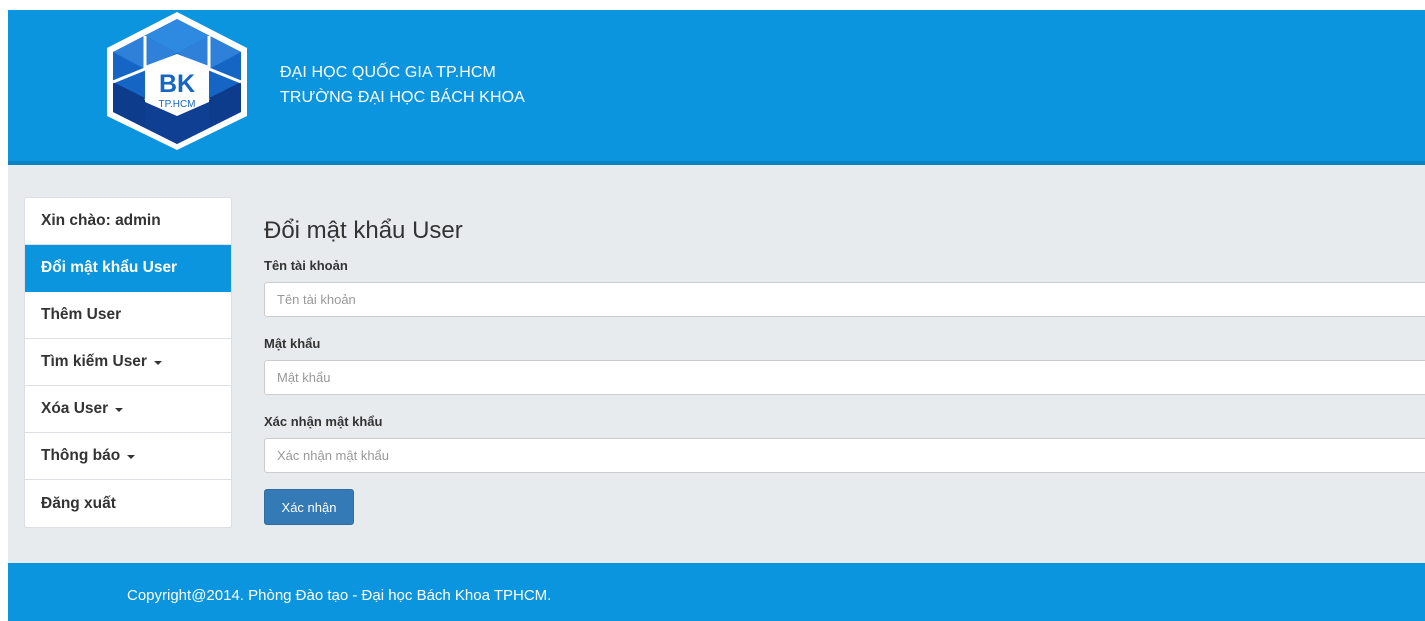 This screenshot has width=1425, height=621. I want to click on sidebar-item-logout: Đăng xuất, so click(128, 503).